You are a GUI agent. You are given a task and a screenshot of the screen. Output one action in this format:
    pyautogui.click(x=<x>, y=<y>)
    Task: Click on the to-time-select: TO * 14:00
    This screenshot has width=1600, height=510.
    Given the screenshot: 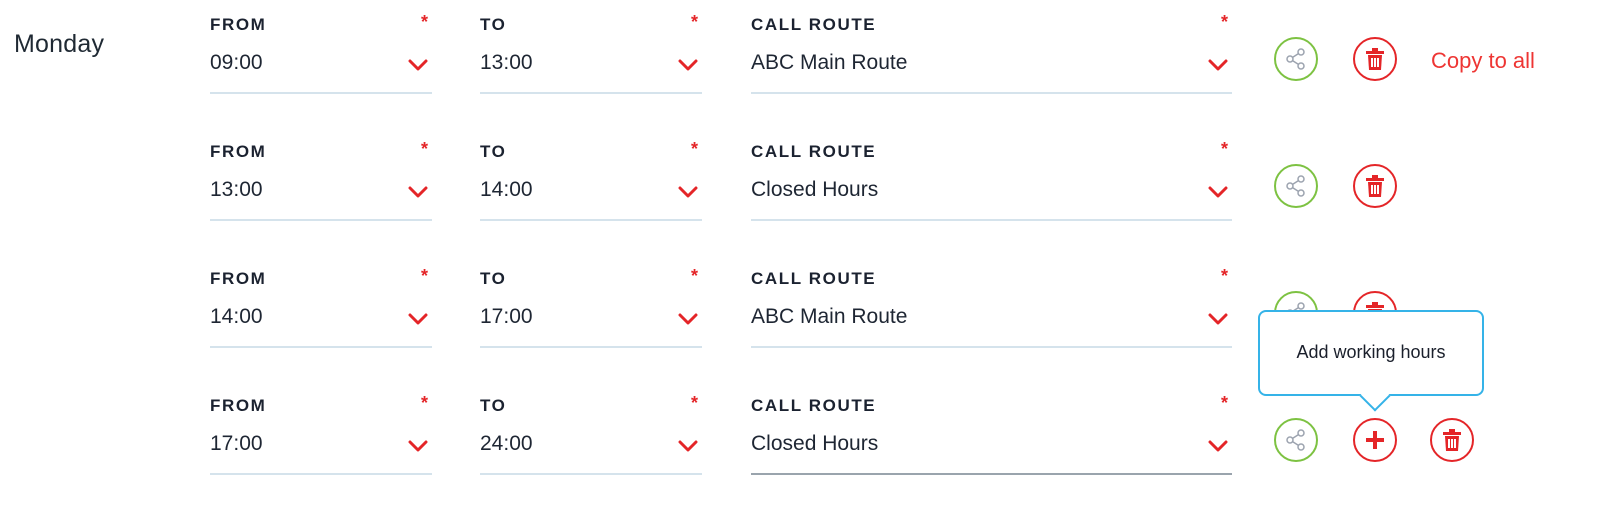 What is the action you would take?
    pyautogui.click(x=591, y=180)
    